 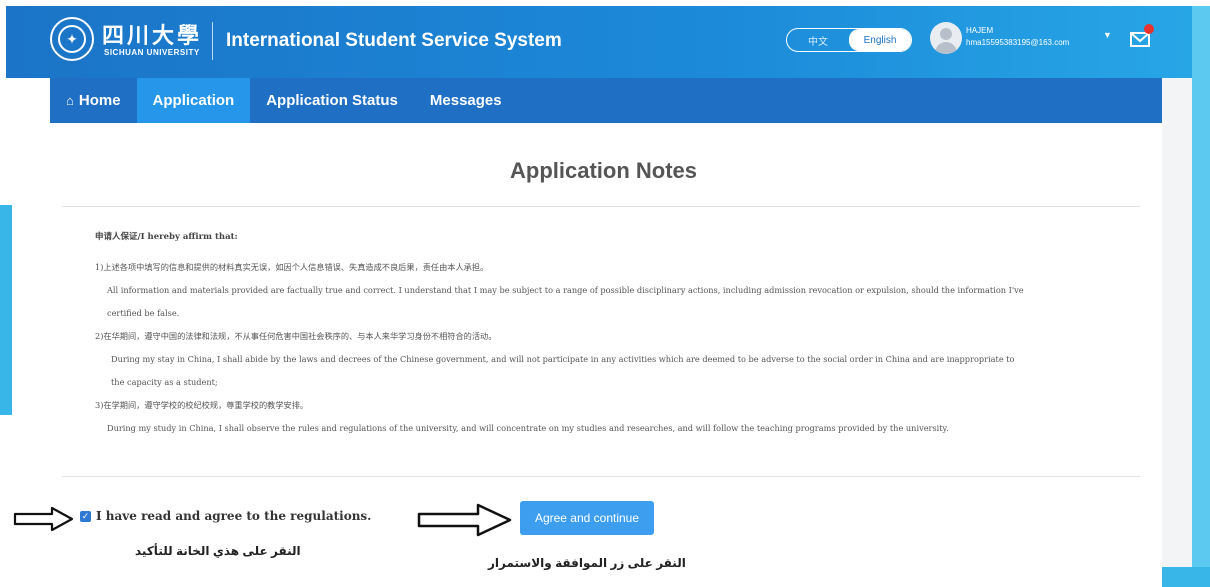 I want to click on home-icon: ⌂, so click(x=70, y=100).